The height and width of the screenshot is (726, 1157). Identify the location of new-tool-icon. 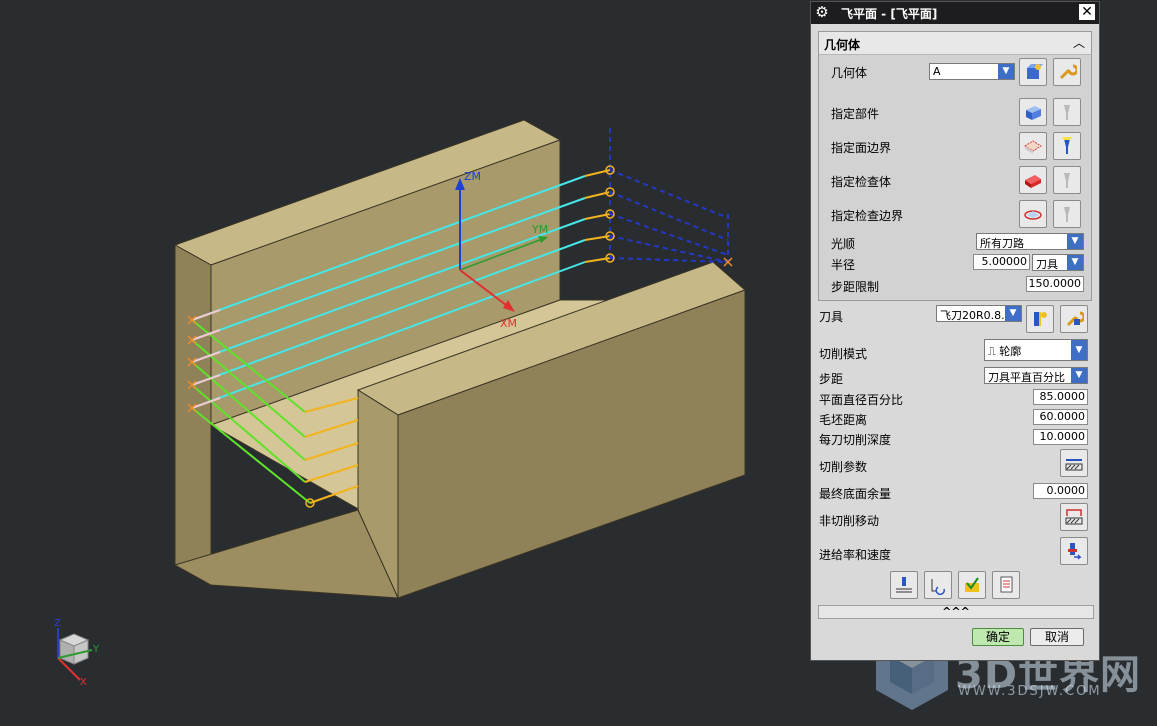
(1040, 319).